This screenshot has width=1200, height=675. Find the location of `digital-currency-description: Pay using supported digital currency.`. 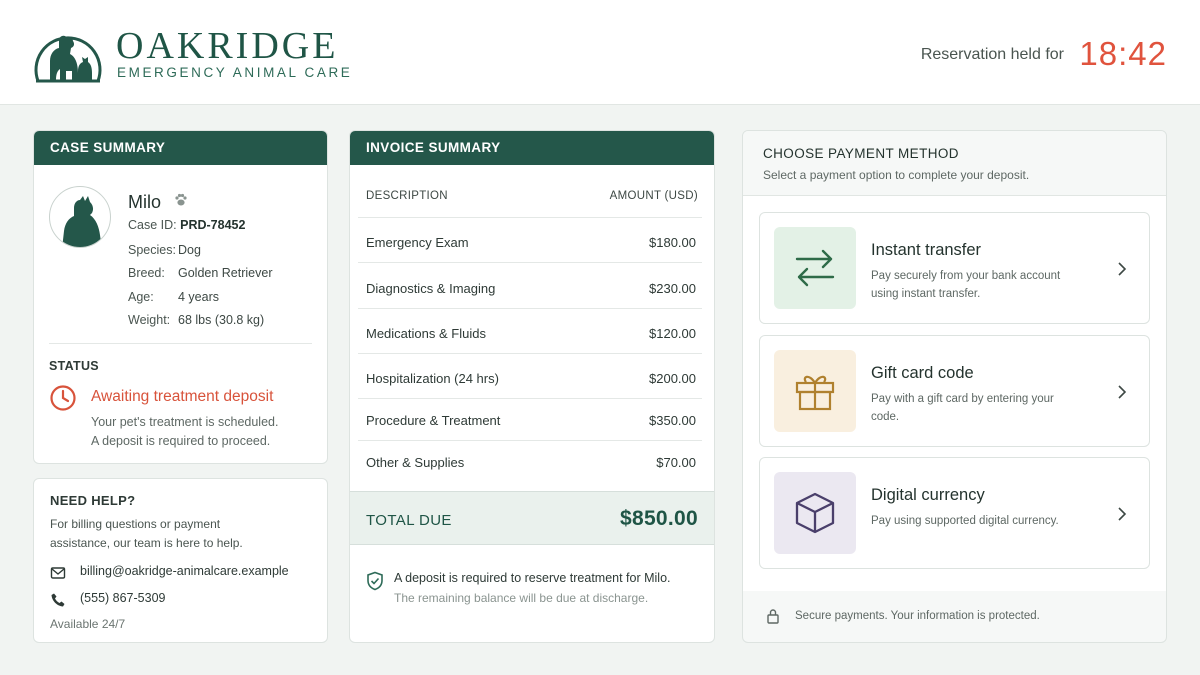

digital-currency-description: Pay using supported digital currency. is located at coordinates (965, 521).